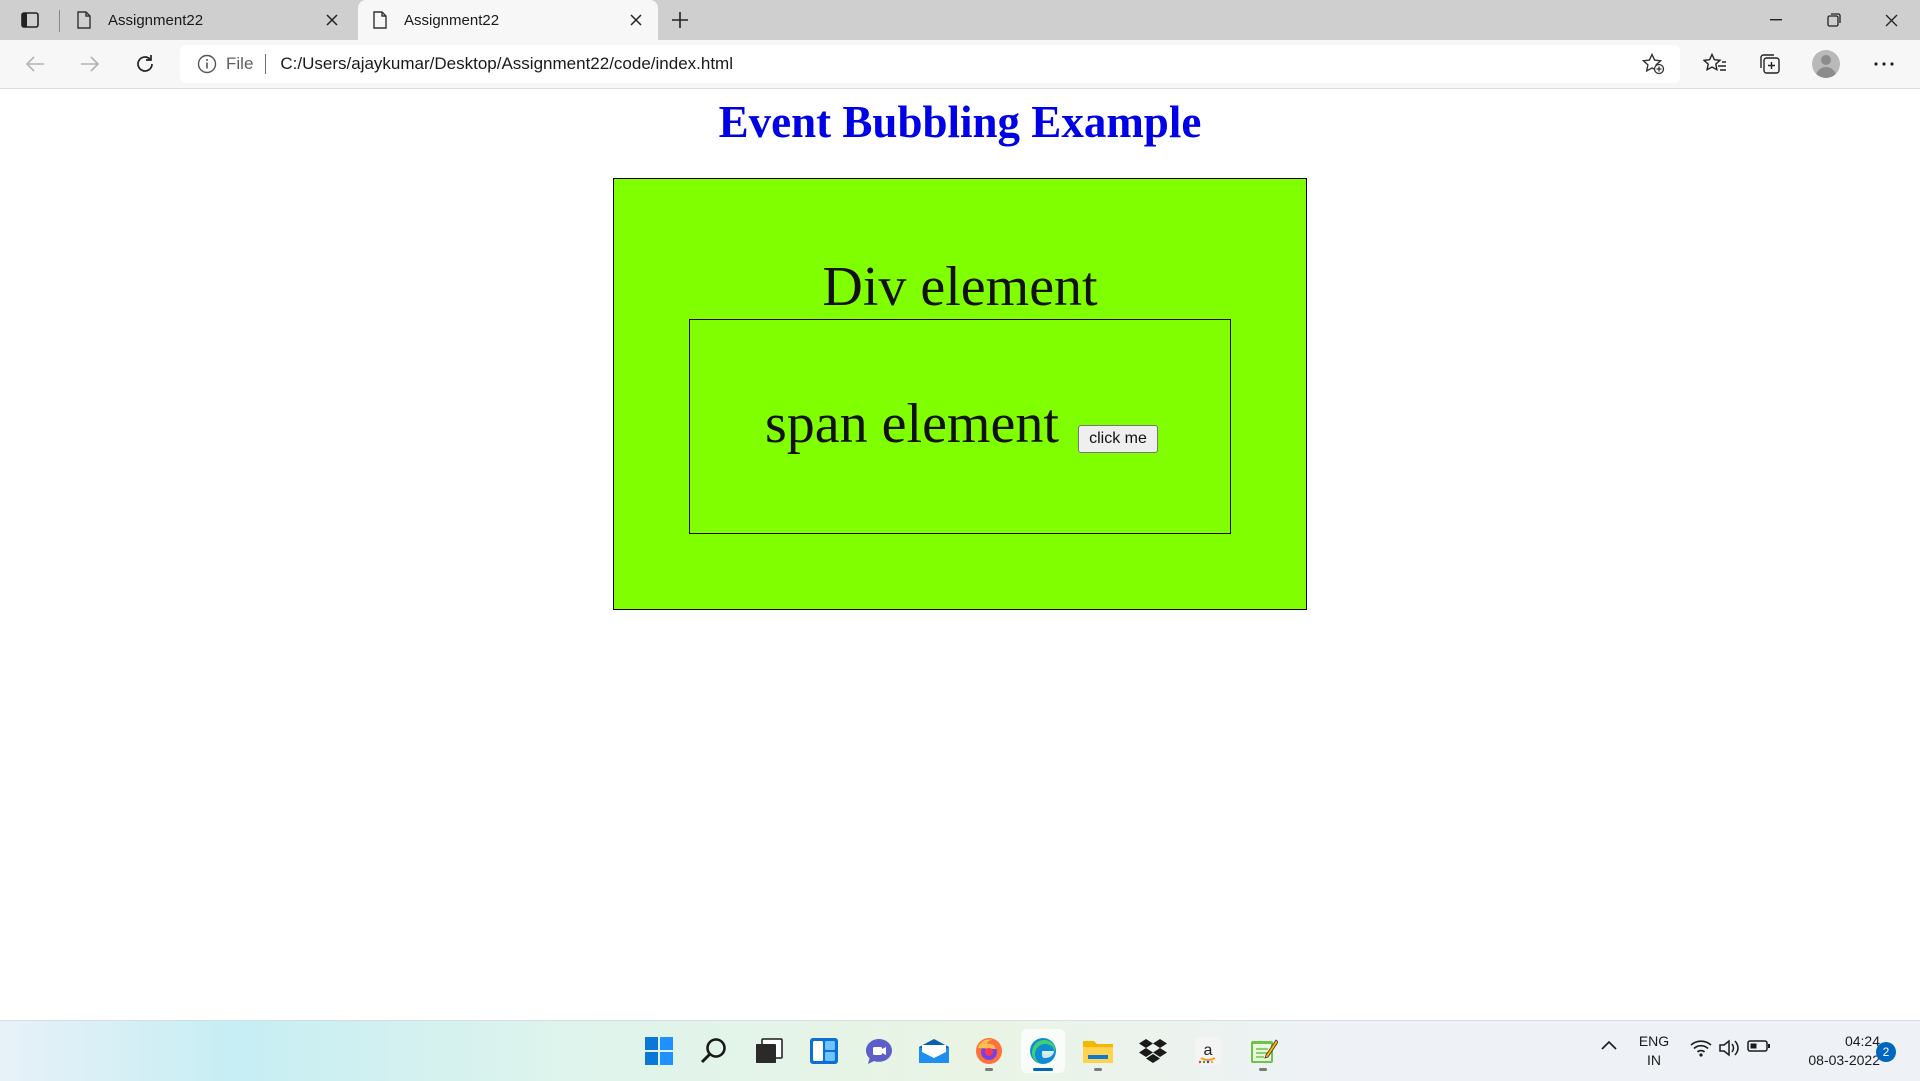 This screenshot has width=1920, height=1081. I want to click on mail-icon, so click(934, 1051).